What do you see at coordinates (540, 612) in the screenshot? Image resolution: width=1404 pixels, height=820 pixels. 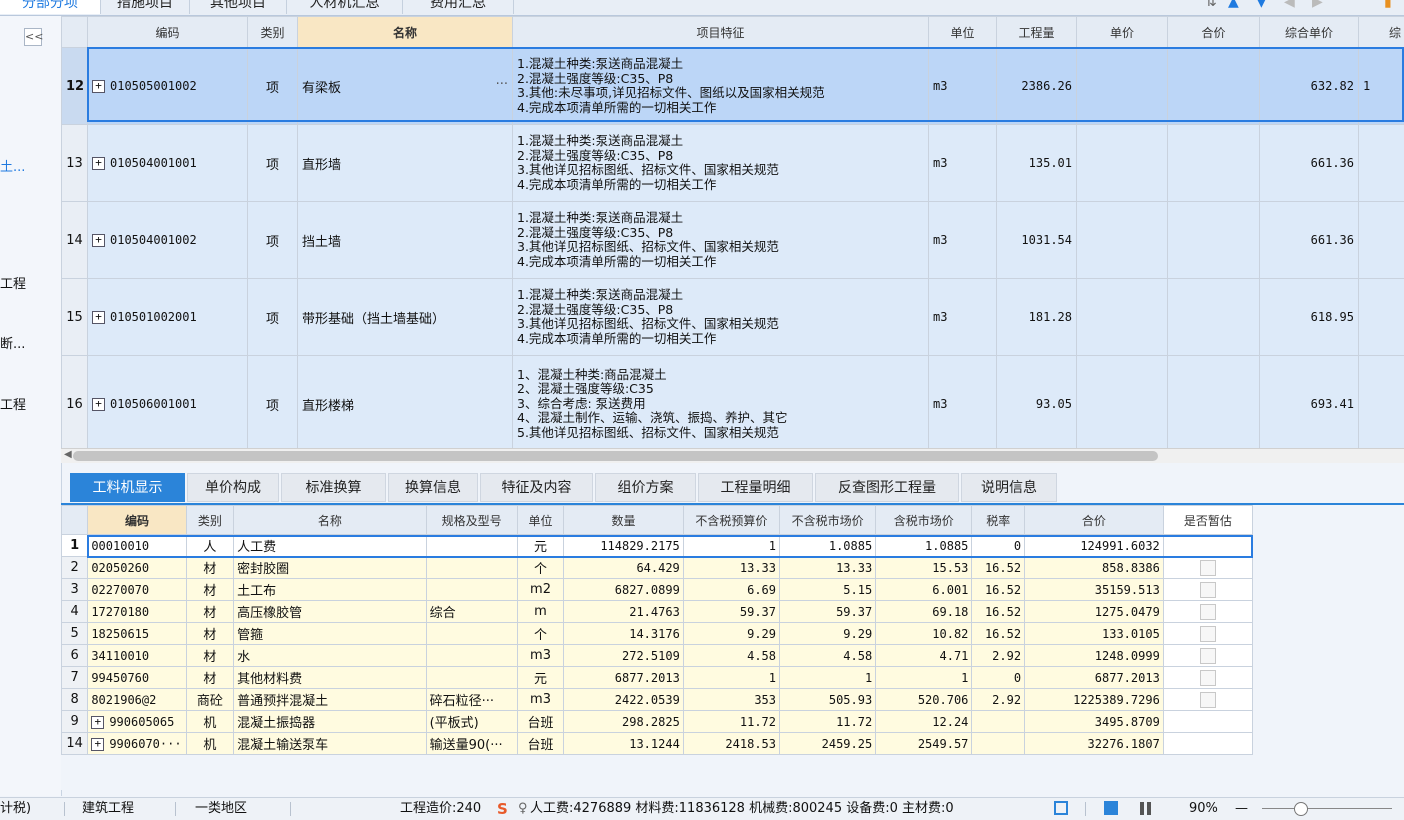 I see `res-unit: m` at bounding box center [540, 612].